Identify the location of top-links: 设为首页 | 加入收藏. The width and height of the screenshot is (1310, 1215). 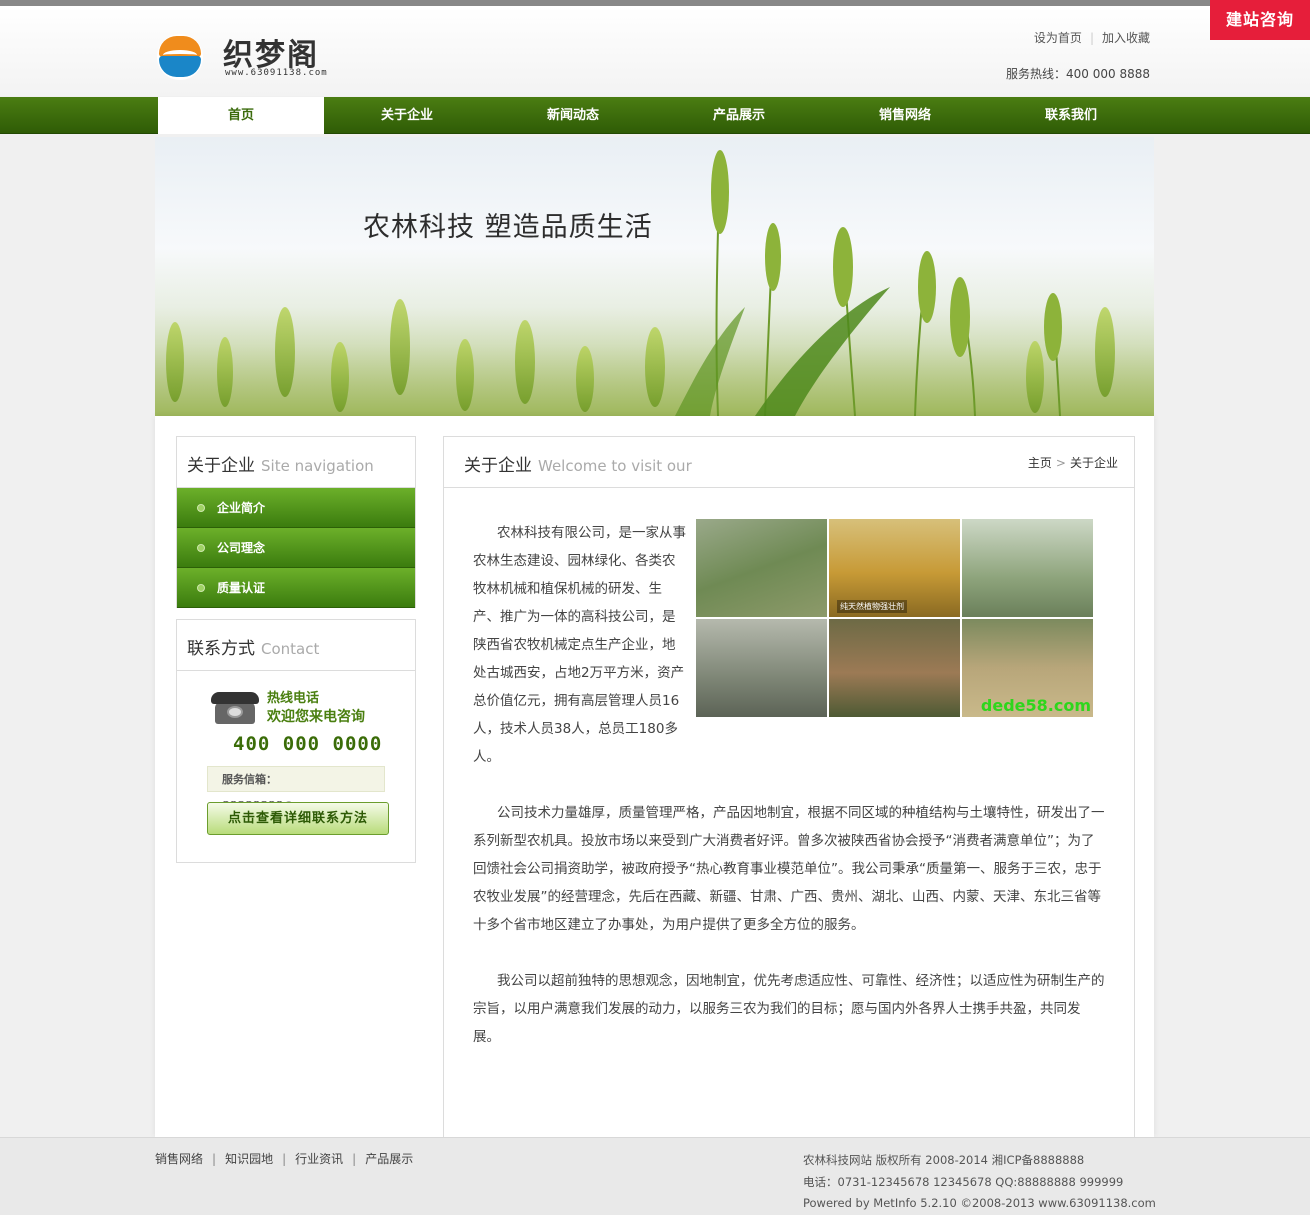
(1092, 37).